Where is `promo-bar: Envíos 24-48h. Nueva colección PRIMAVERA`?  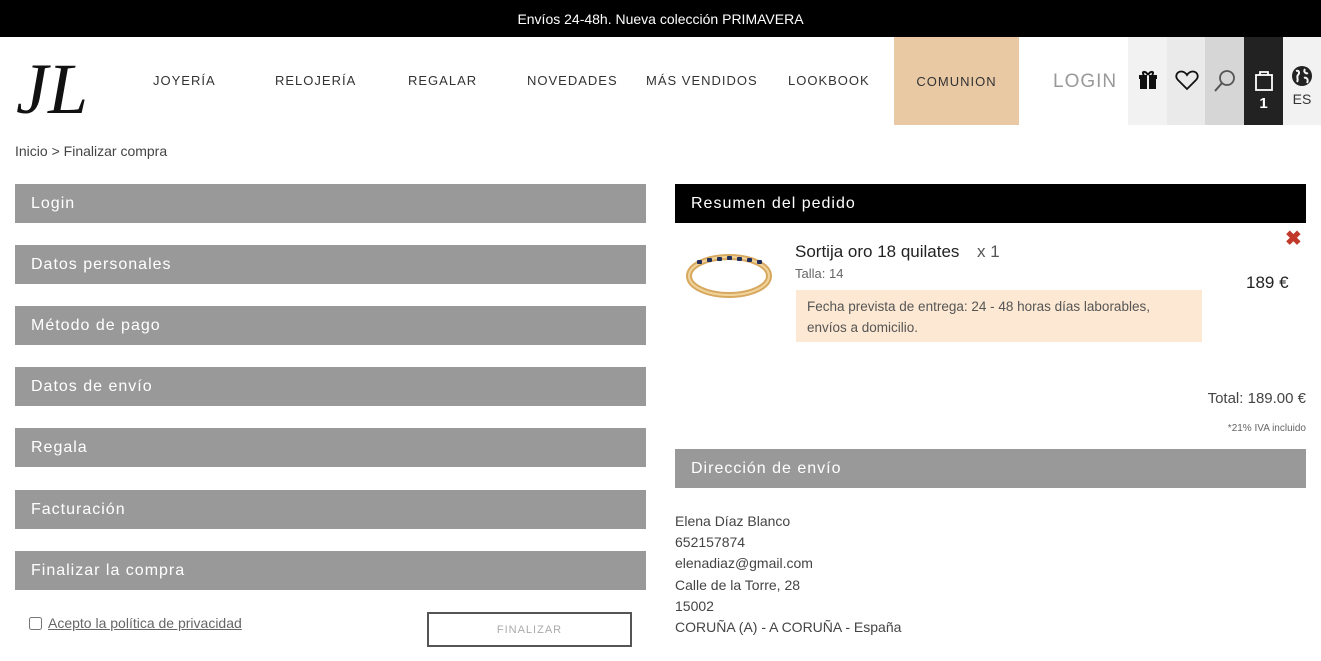 promo-bar: Envíos 24-48h. Nueva colección PRIMAVERA is located at coordinates (660, 18).